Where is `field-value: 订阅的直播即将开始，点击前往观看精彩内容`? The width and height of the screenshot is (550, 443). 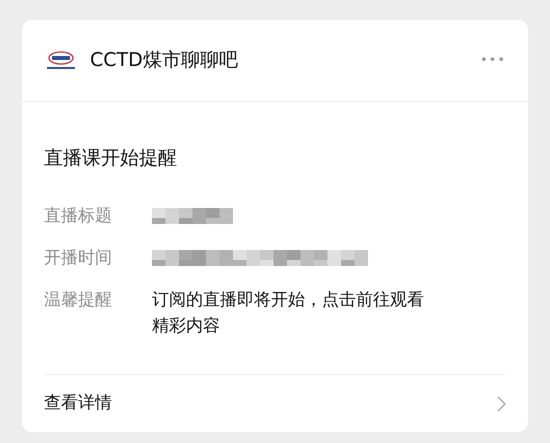
field-value: 订阅的直播即将开始，点击前往观看精彩内容 is located at coordinates (288, 313).